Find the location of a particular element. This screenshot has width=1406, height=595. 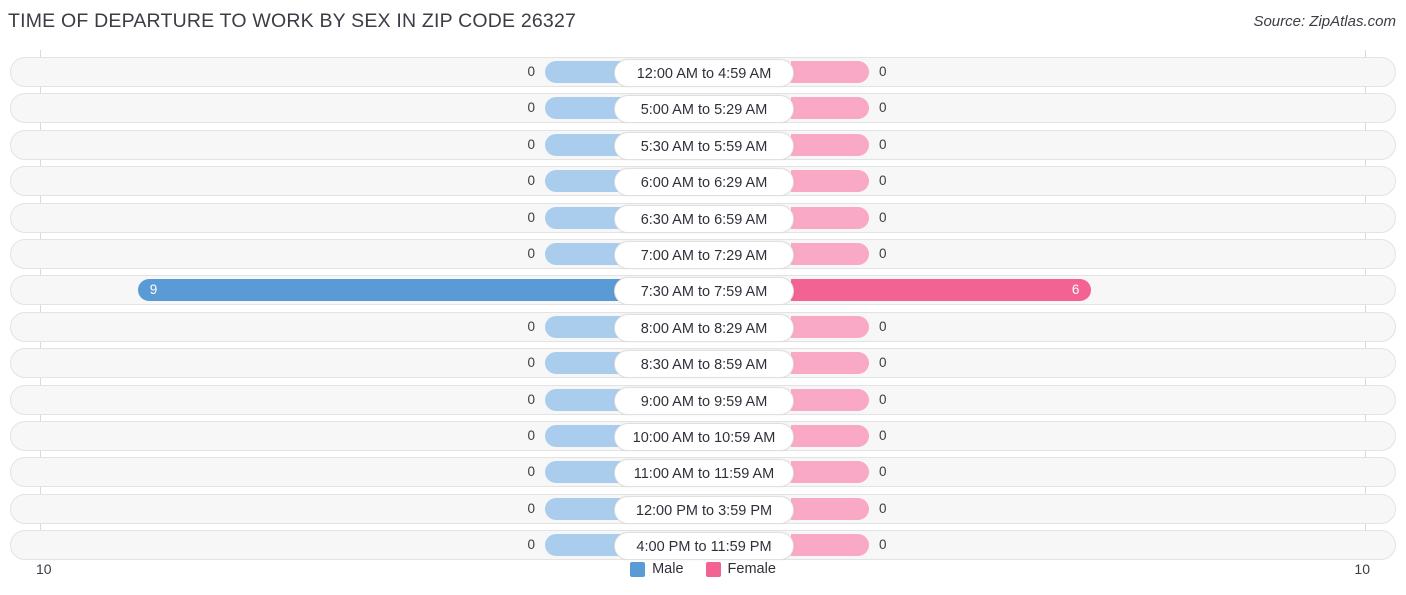

category-label: 7:30 AM to 7:59 AM is located at coordinates (704, 291).